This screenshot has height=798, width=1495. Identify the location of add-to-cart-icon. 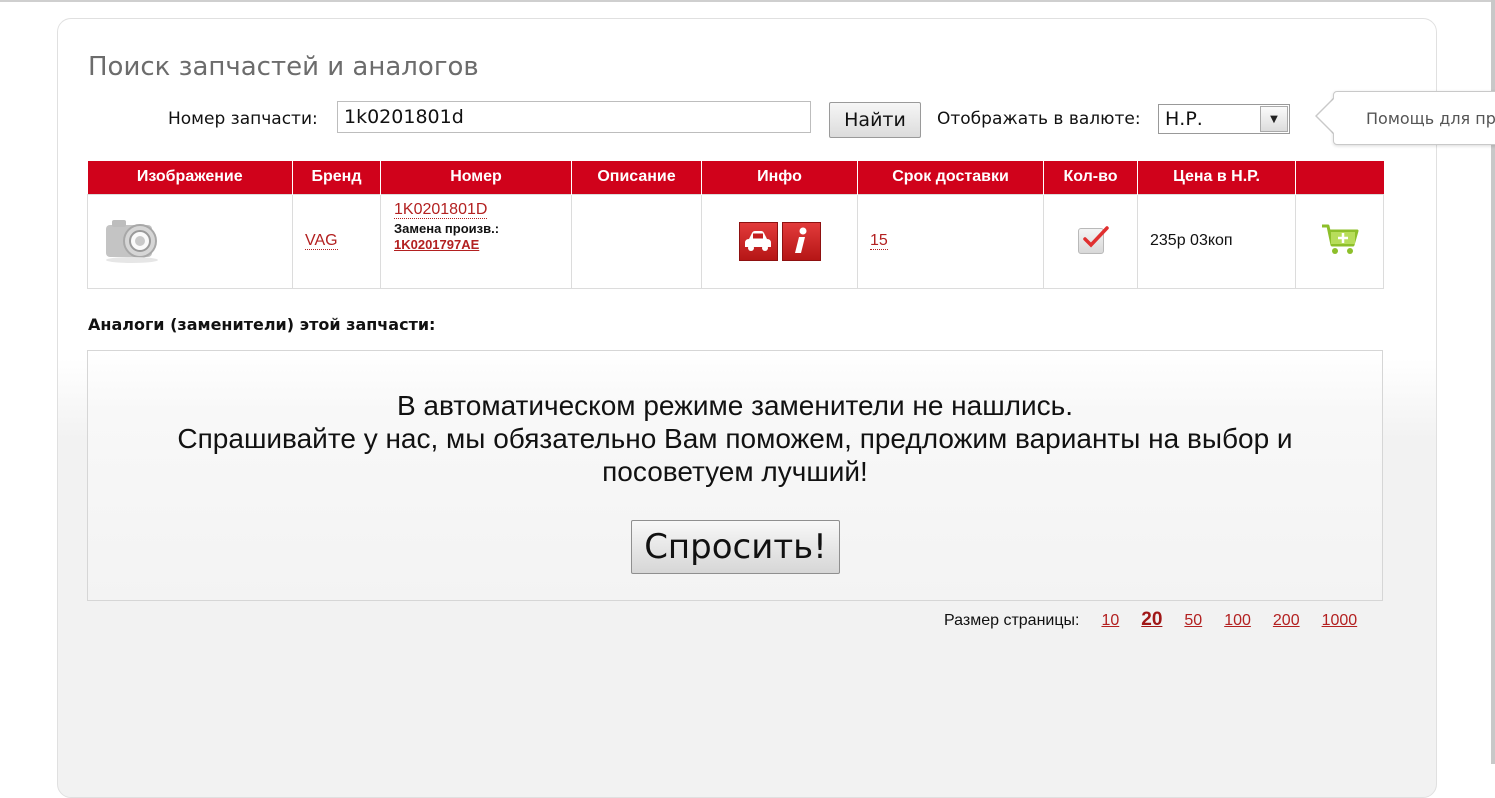
(1340, 242).